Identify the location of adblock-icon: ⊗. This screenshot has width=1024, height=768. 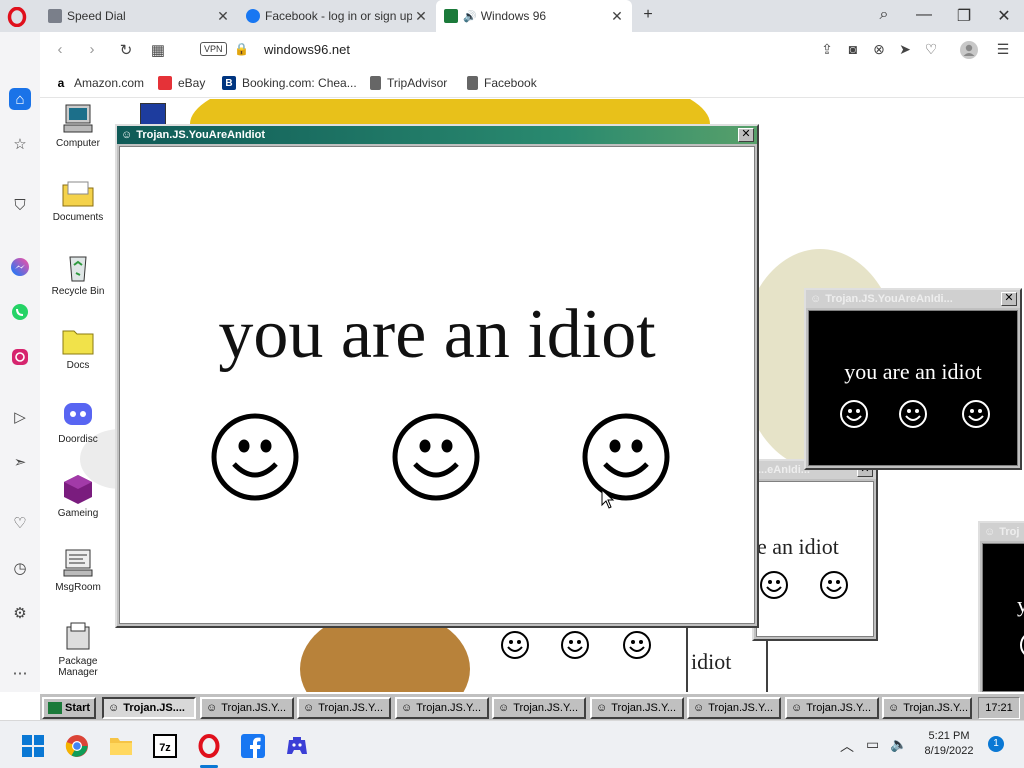
(879, 49).